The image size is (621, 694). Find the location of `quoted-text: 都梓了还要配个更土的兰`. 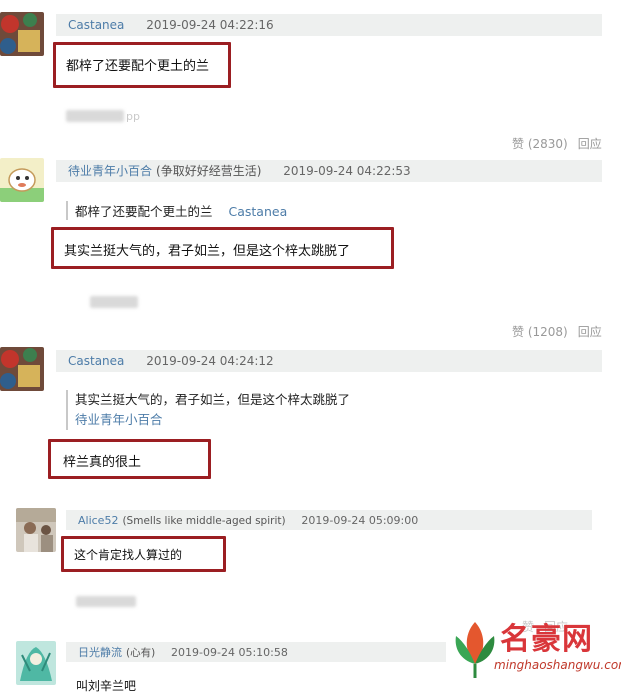

quoted-text: 都梓了还要配个更土的兰 is located at coordinates (144, 211).